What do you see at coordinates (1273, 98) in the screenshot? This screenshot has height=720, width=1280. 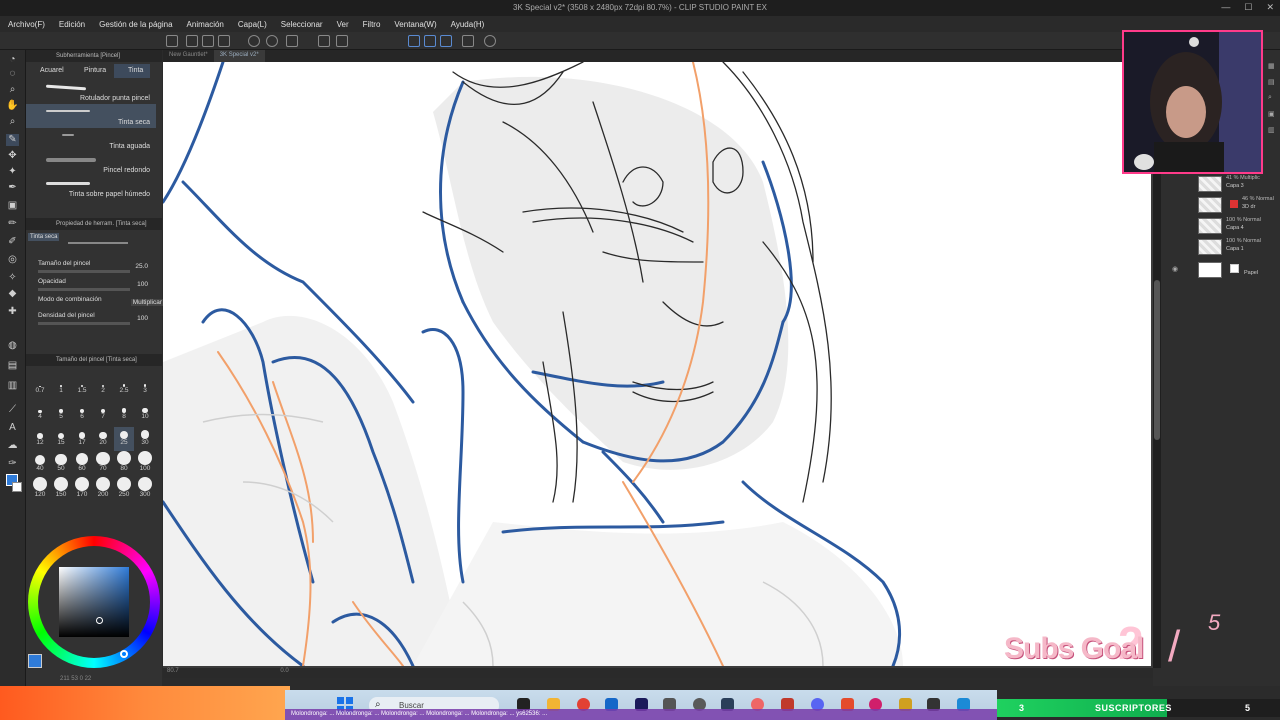 I see `layer-search-icon: ⌕` at bounding box center [1273, 98].